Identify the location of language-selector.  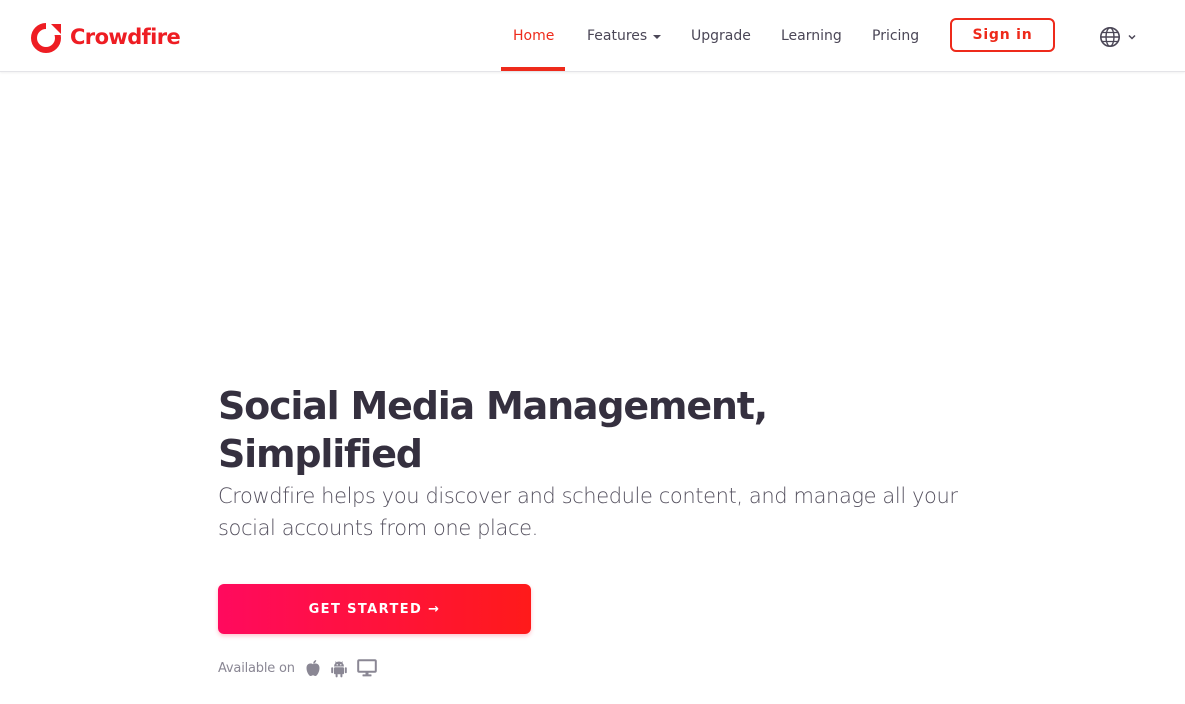
(1118, 37).